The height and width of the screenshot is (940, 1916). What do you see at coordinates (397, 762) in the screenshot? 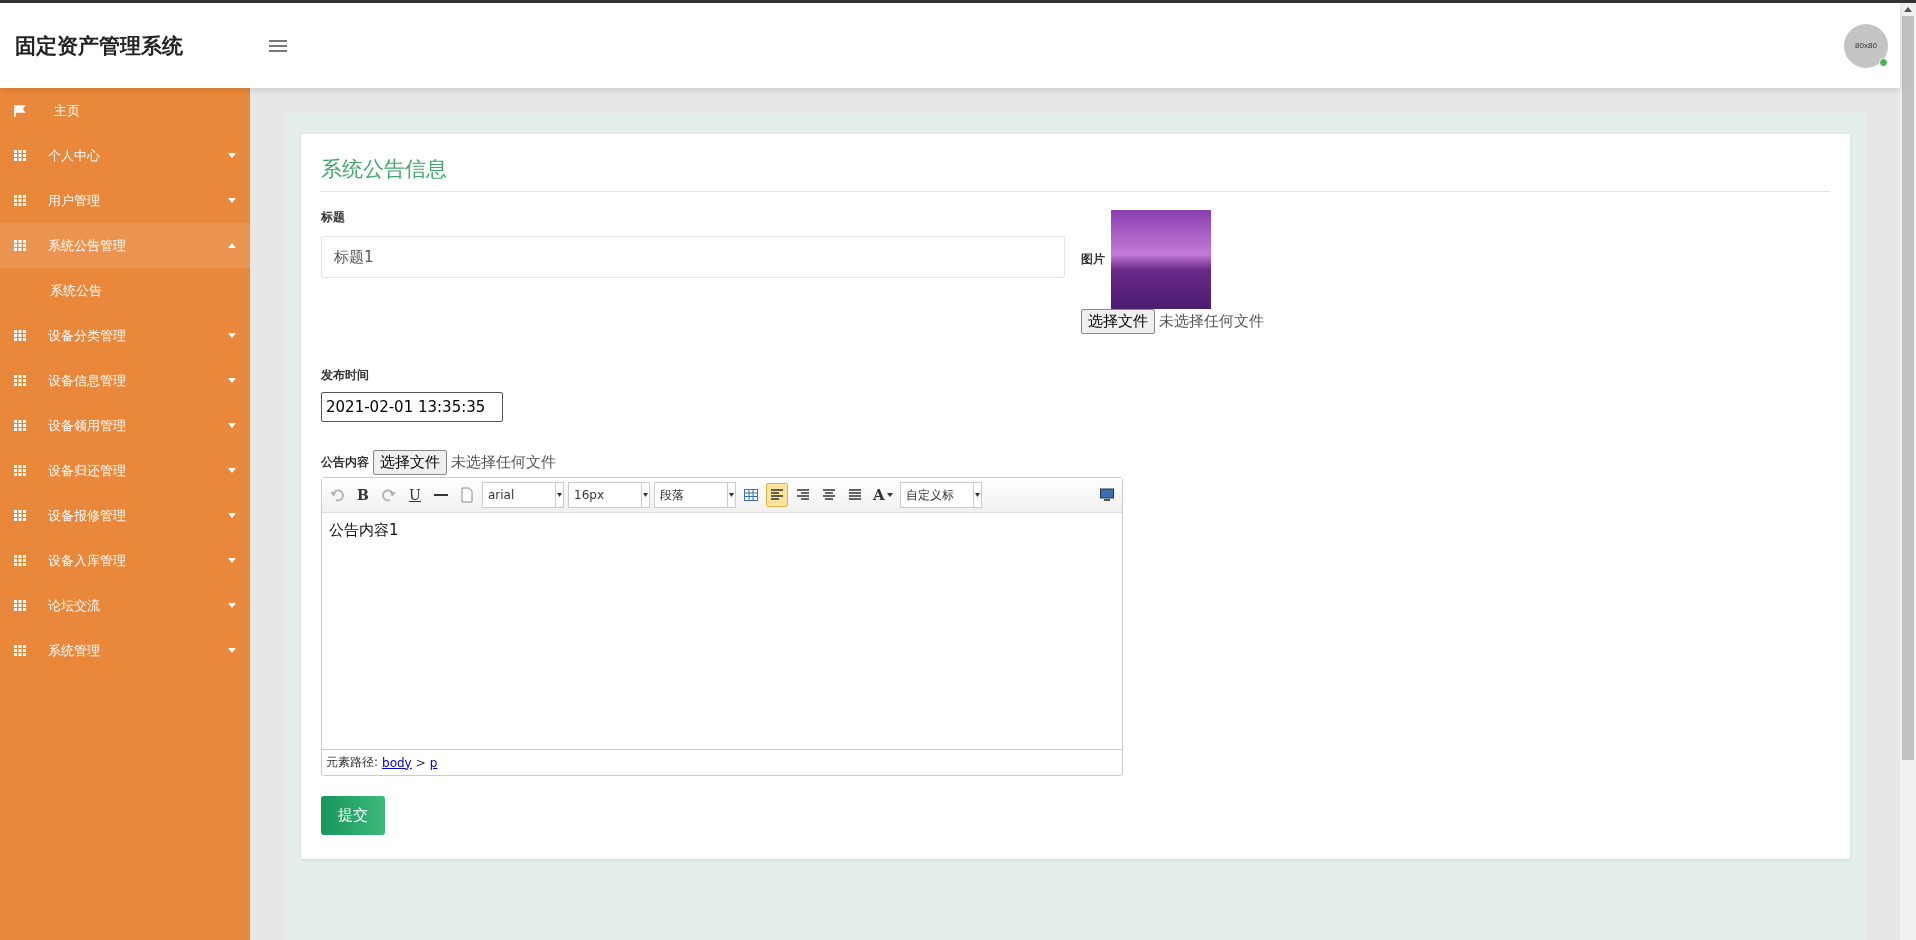
I see `path-link: body` at bounding box center [397, 762].